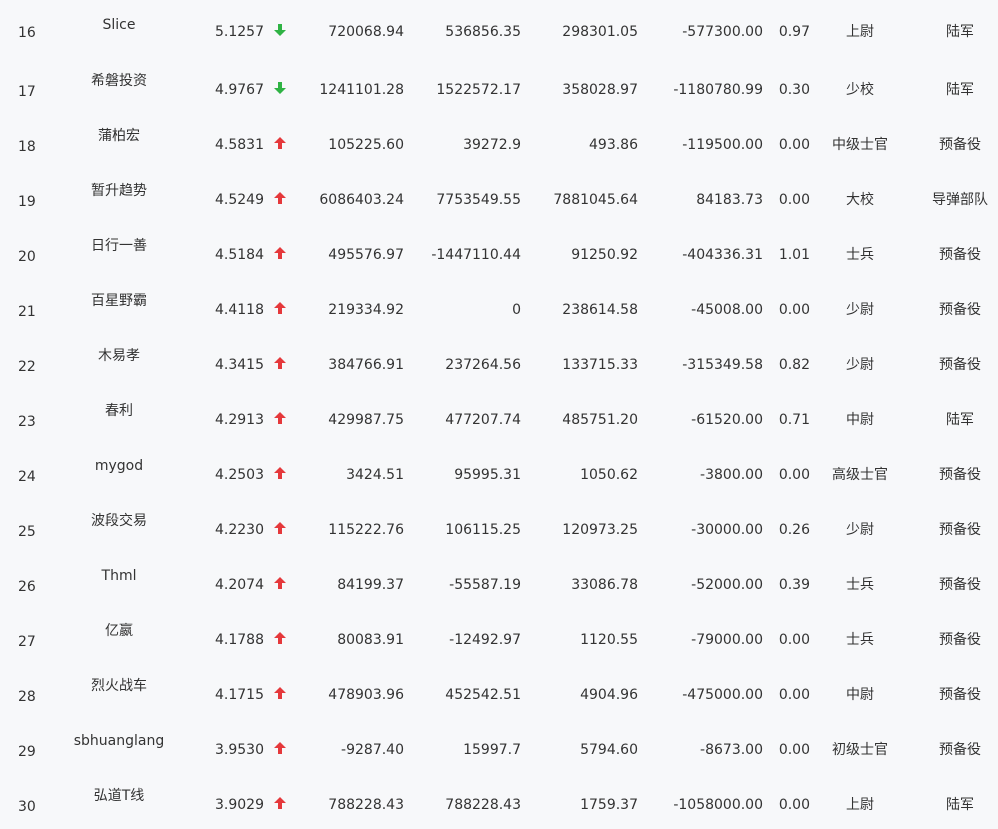 The height and width of the screenshot is (829, 998). What do you see at coordinates (366, 310) in the screenshot?
I see `metric-1-cell: 219334.92` at bounding box center [366, 310].